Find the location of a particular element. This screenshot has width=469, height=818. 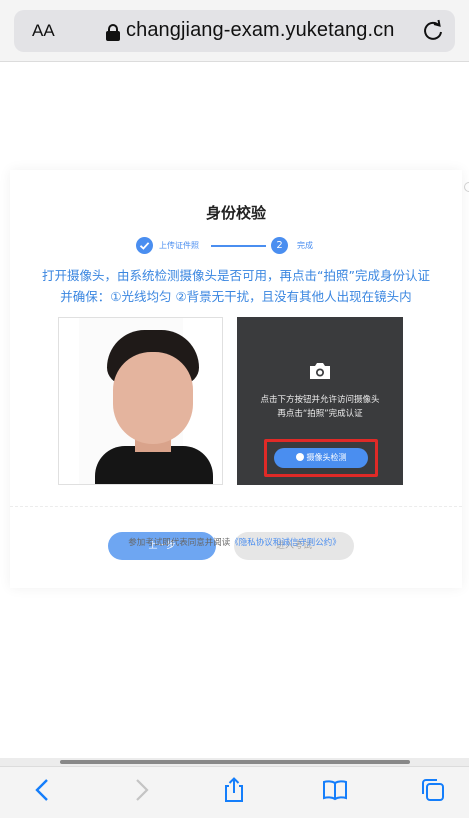

url-text: changjiang-exam.yuketang.cn is located at coordinates (260, 30).